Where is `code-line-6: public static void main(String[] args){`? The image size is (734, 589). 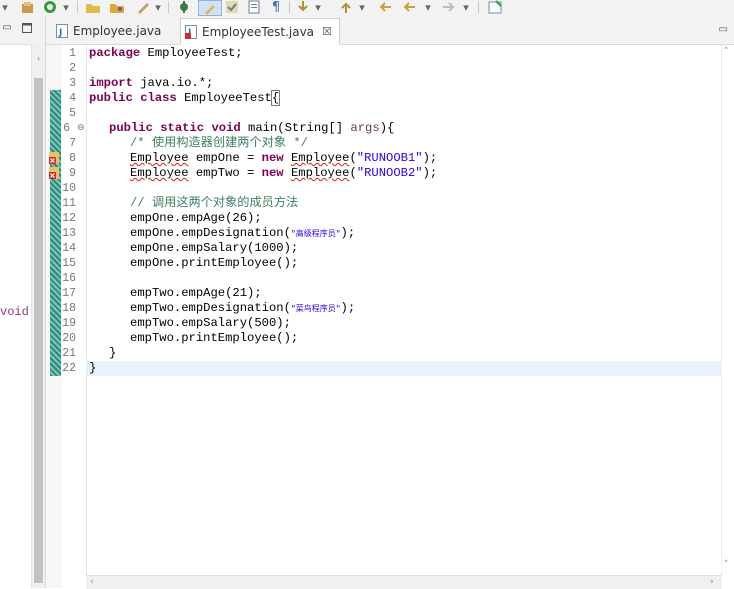 code-line-6: public static void main(String[] args){ is located at coordinates (252, 128).